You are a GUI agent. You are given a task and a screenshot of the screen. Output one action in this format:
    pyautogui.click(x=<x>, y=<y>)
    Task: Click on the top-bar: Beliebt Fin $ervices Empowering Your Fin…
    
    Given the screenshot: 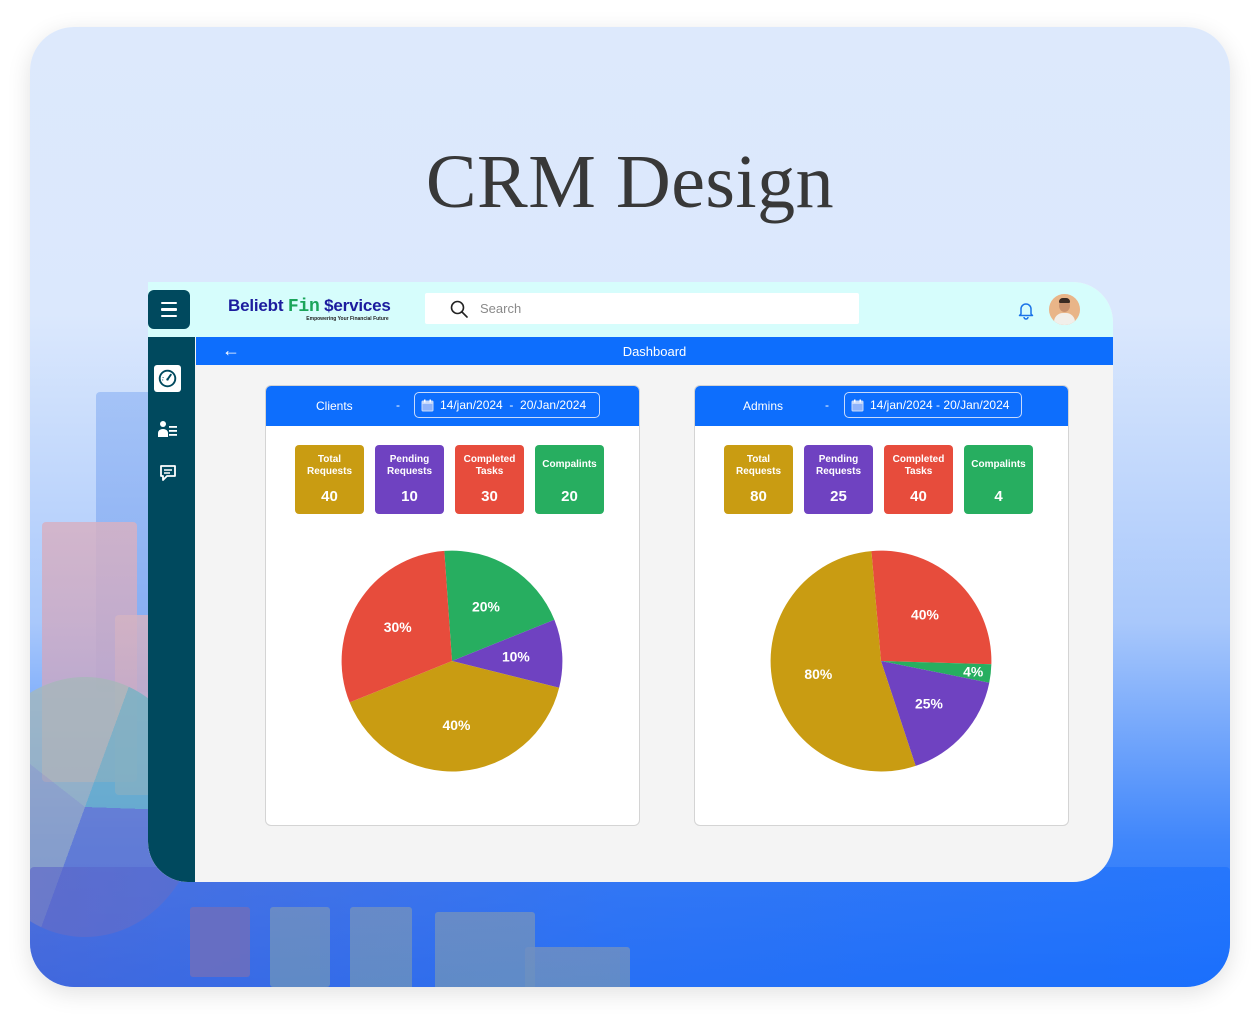 What is the action you would take?
    pyautogui.click(x=630, y=309)
    